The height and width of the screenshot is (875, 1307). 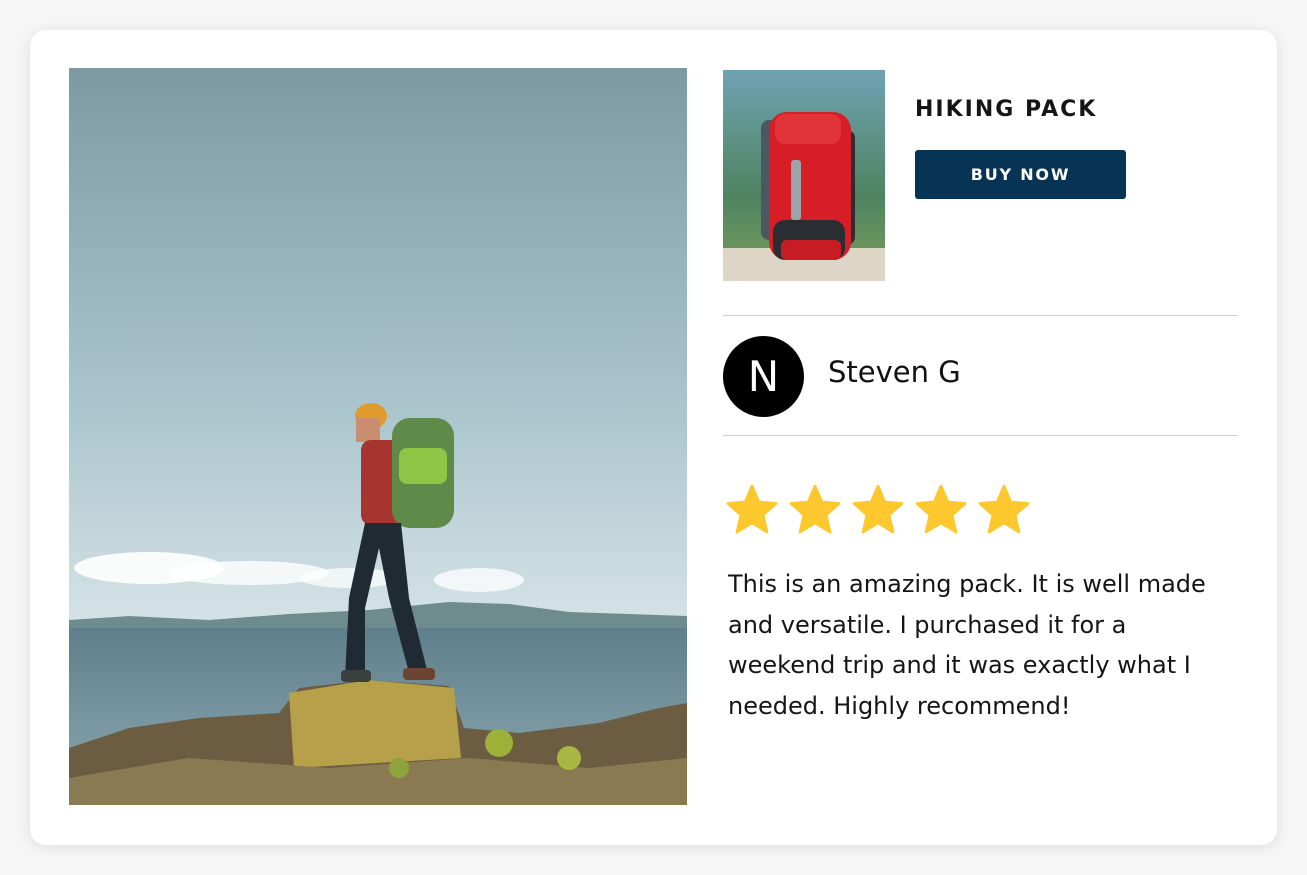 I want to click on buy-now-button: BUY NOW, so click(x=1020, y=174).